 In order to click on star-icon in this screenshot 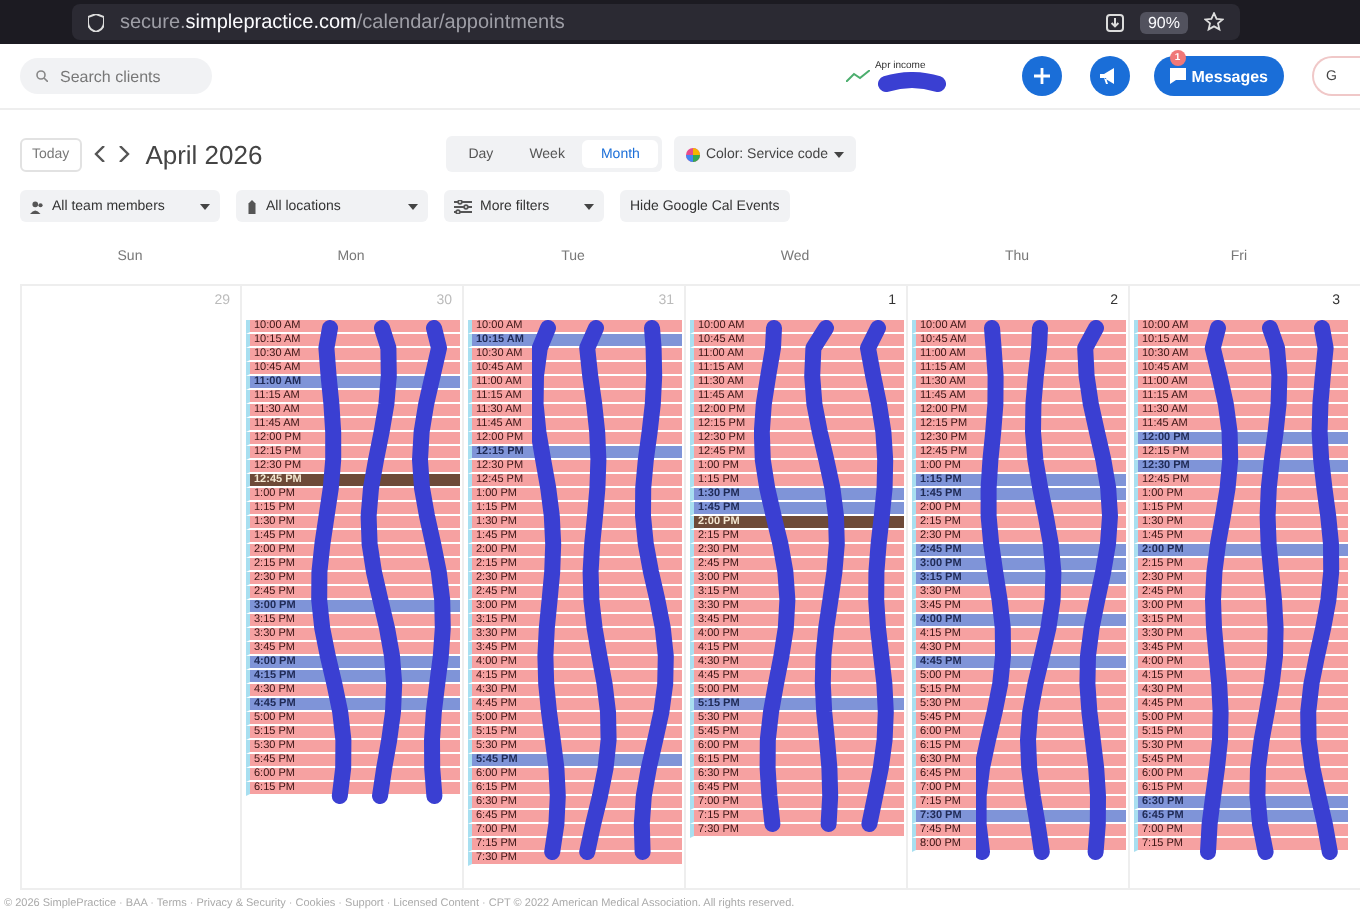, I will do `click(1214, 22)`.